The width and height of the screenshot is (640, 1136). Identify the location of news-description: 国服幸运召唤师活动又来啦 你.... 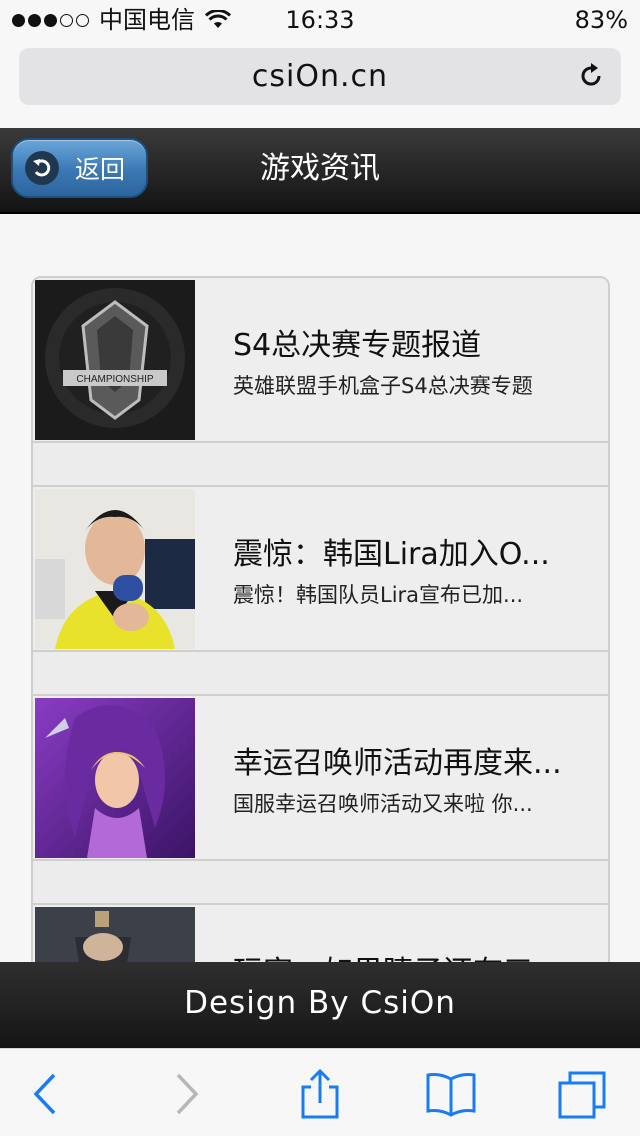
(383, 804).